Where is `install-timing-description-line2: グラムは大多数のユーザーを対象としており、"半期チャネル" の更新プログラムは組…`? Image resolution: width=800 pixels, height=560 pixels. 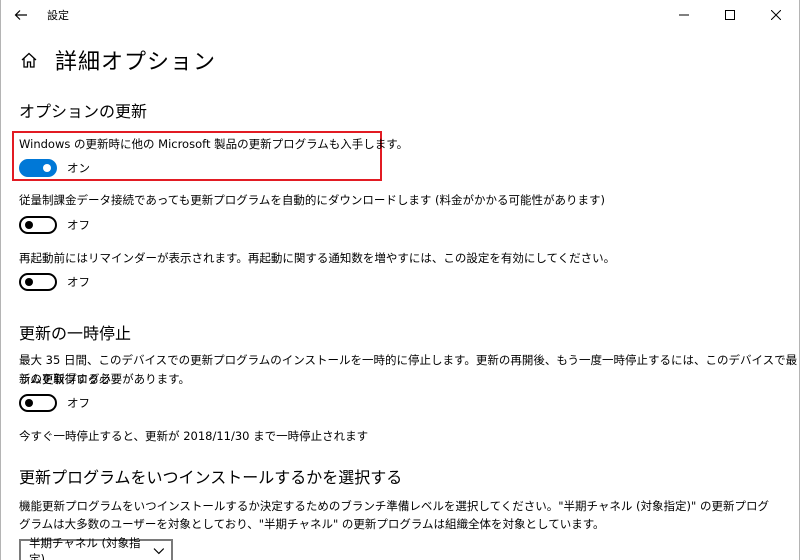 install-timing-description-line2: グラムは大多数のユーザーを対象としており、"半期チャネル" の更新プログラムは組… is located at coordinates (312, 524).